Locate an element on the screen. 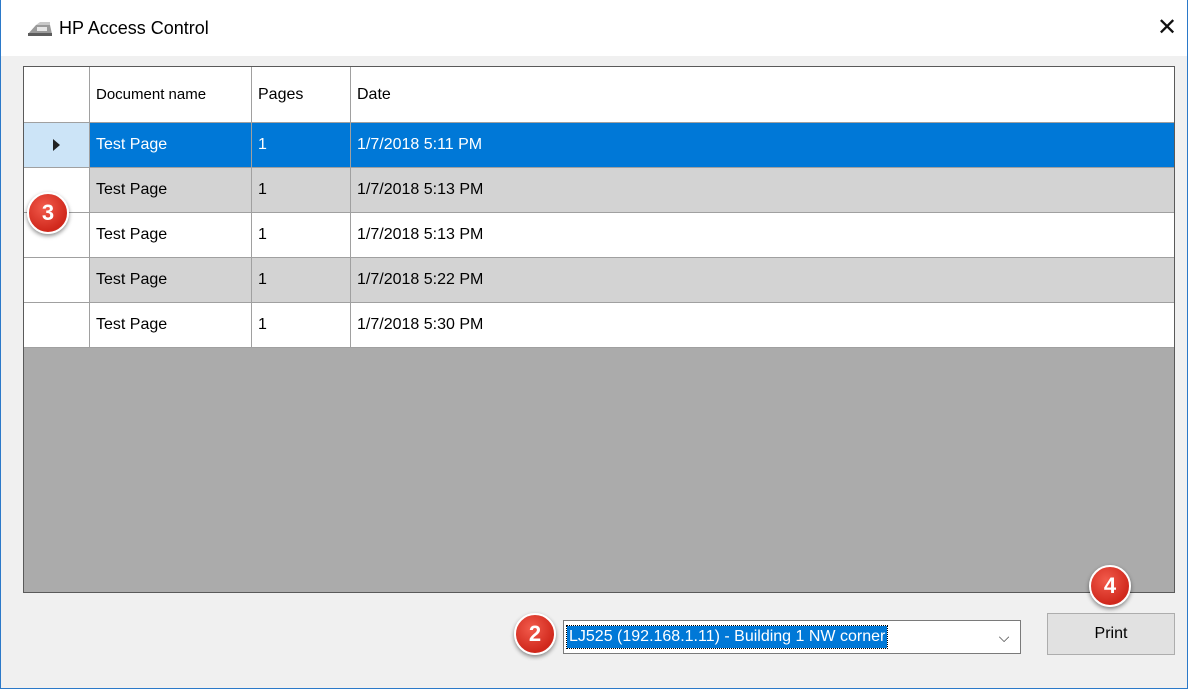 This screenshot has width=1188, height=689. callout-badge-print: 4 is located at coordinates (1110, 586).